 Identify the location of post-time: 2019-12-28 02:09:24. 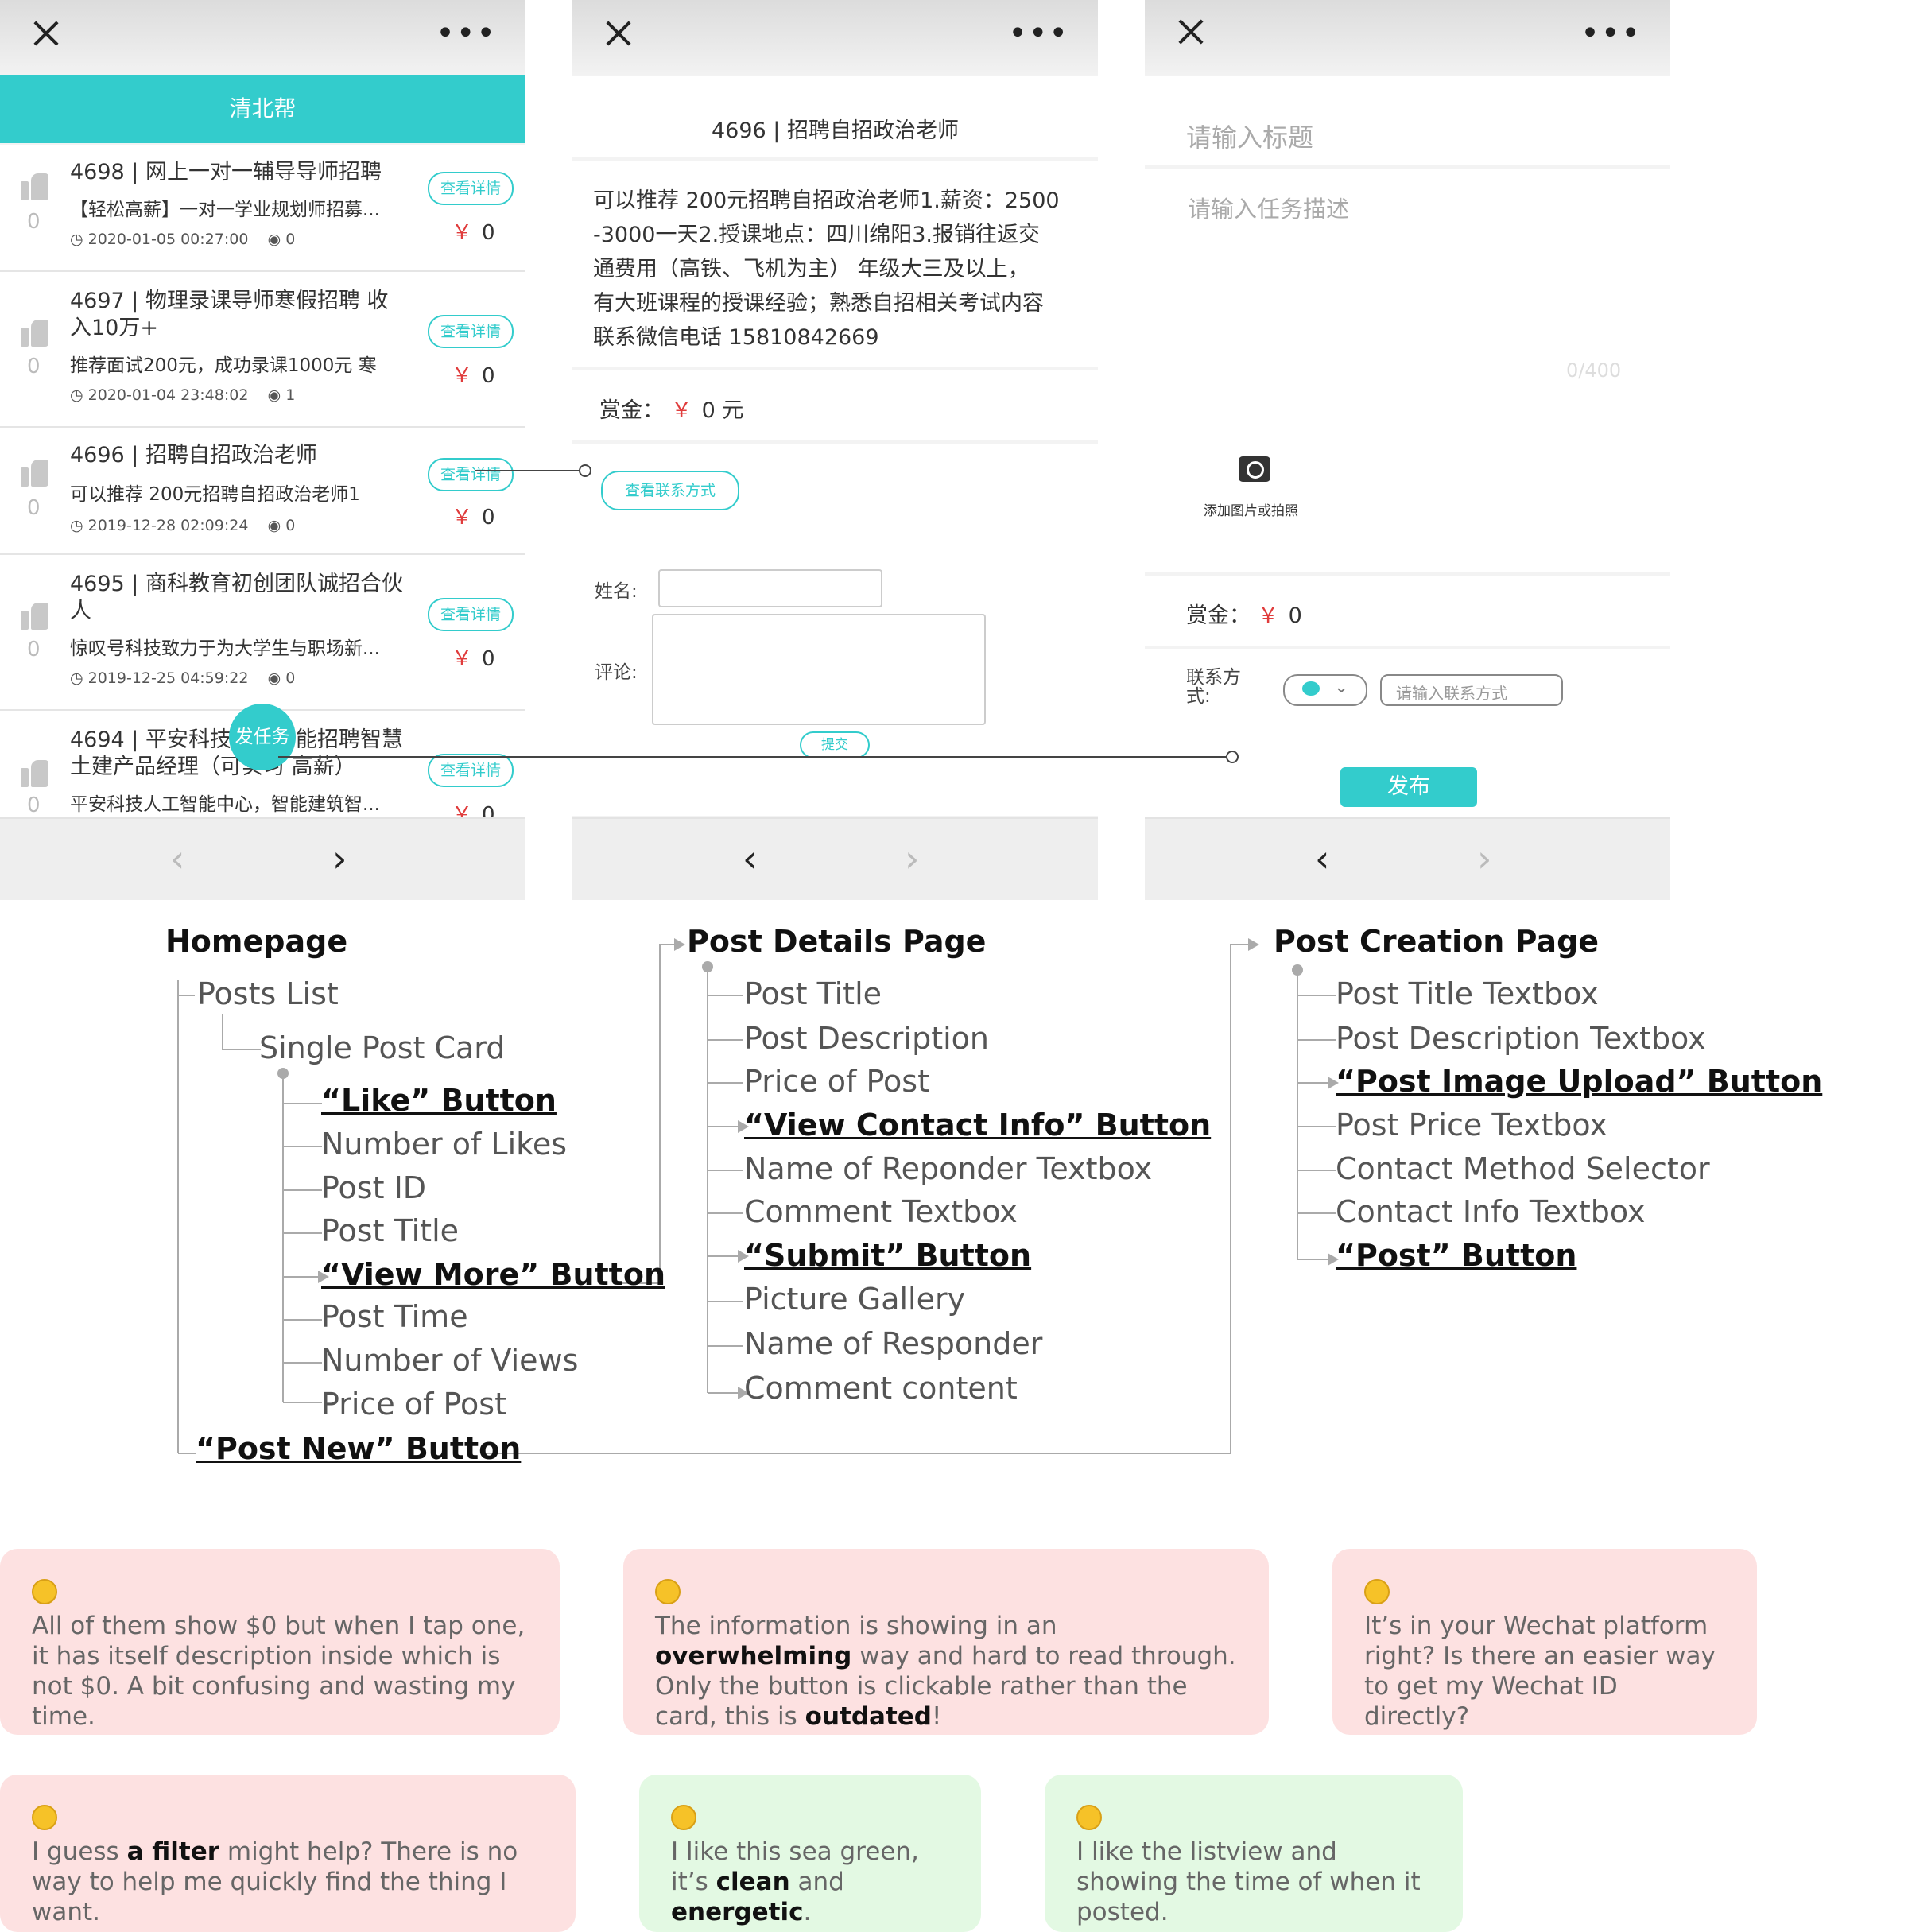
(168, 525).